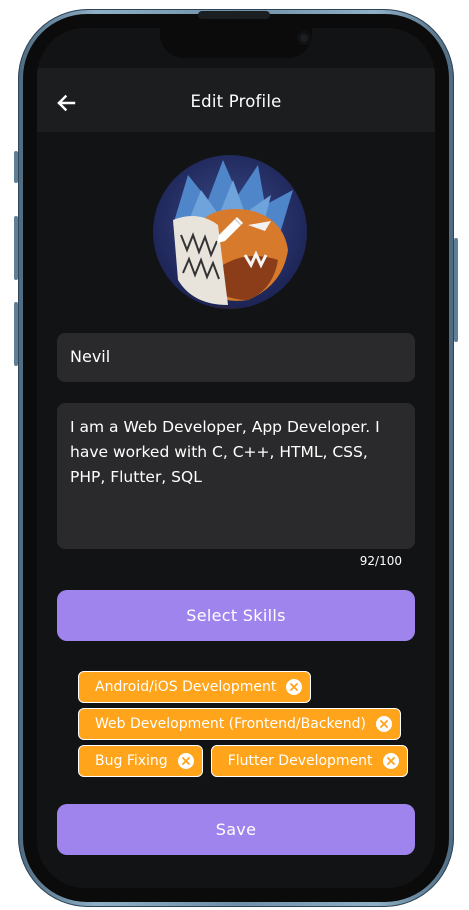  Describe the element at coordinates (230, 724) in the screenshot. I see `skill-chip-label: Web Development (Frontend/Backend)` at that location.